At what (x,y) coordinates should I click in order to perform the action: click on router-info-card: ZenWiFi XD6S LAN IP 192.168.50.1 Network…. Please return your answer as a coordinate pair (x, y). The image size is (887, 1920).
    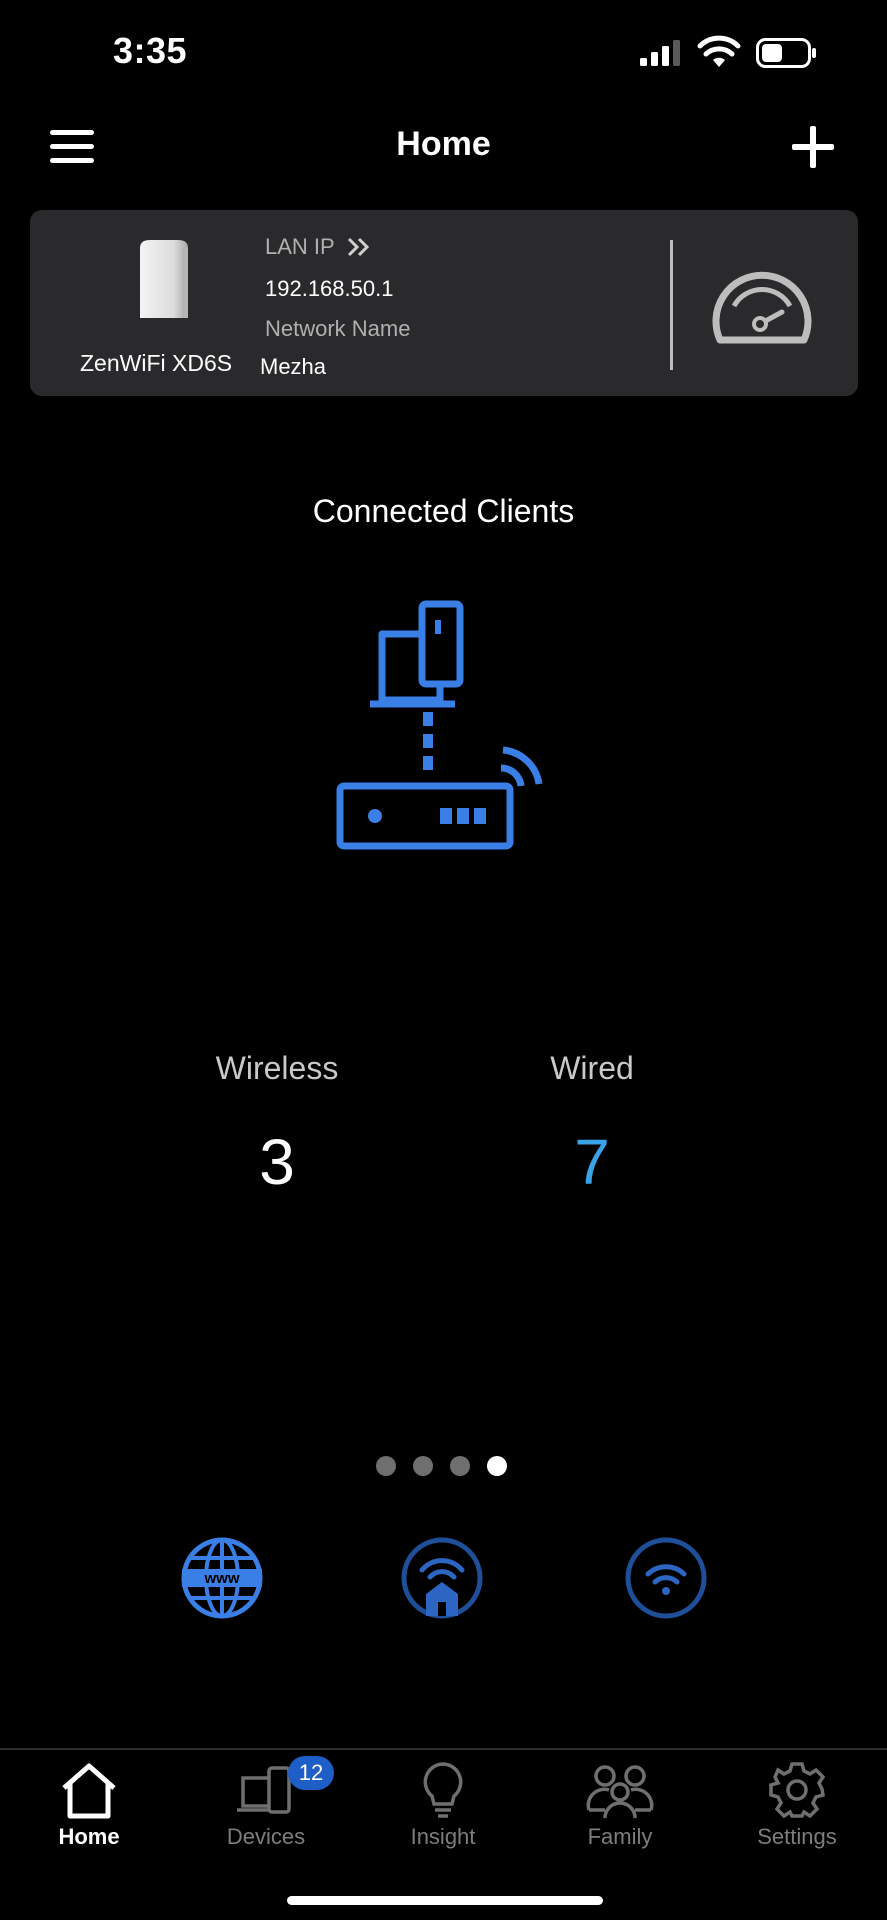
    Looking at the image, I should click on (444, 303).